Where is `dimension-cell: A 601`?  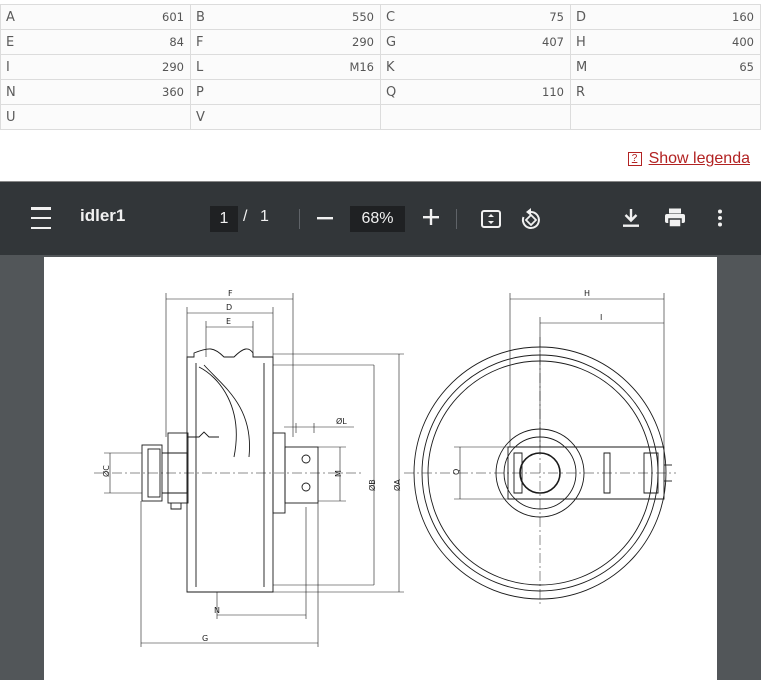
dimension-cell: A 601 is located at coordinates (95, 17).